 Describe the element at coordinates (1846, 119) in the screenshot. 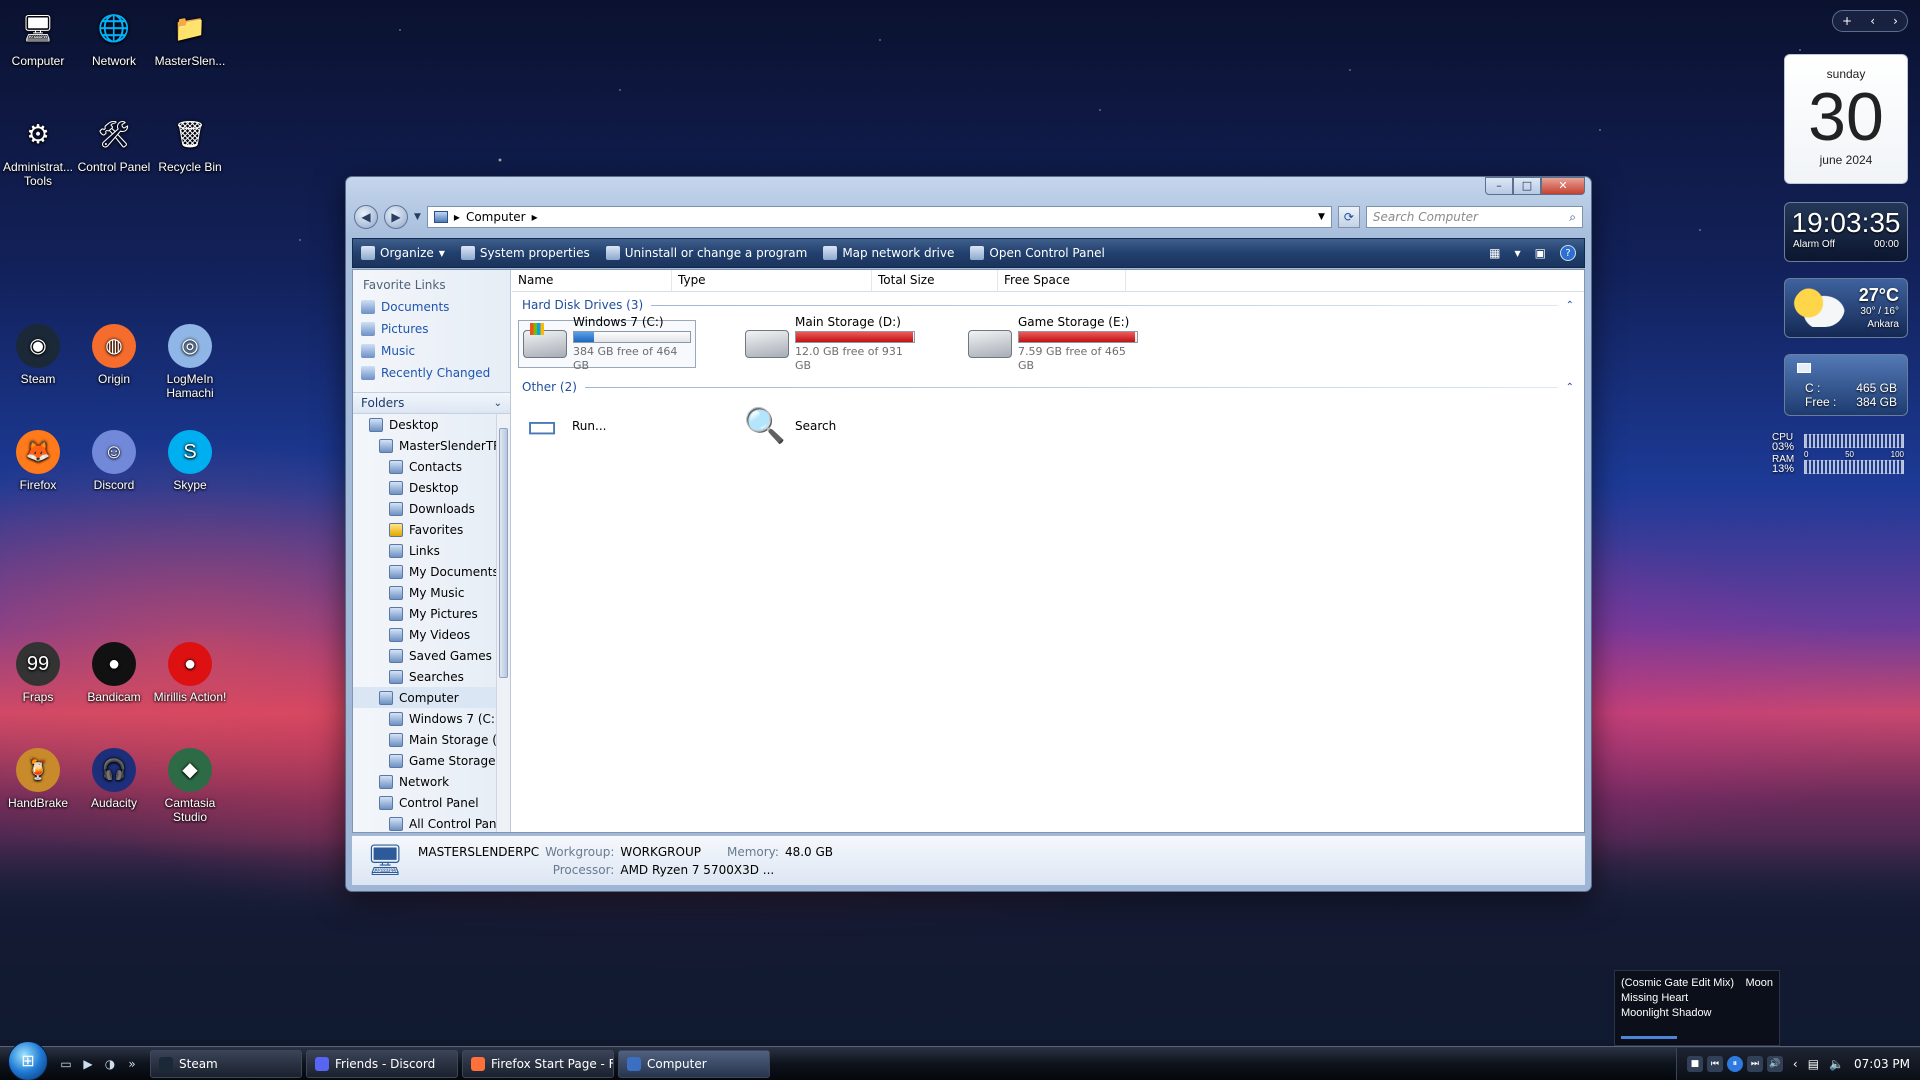

I see `calendar-gadget: sunday 30 june 2024` at that location.